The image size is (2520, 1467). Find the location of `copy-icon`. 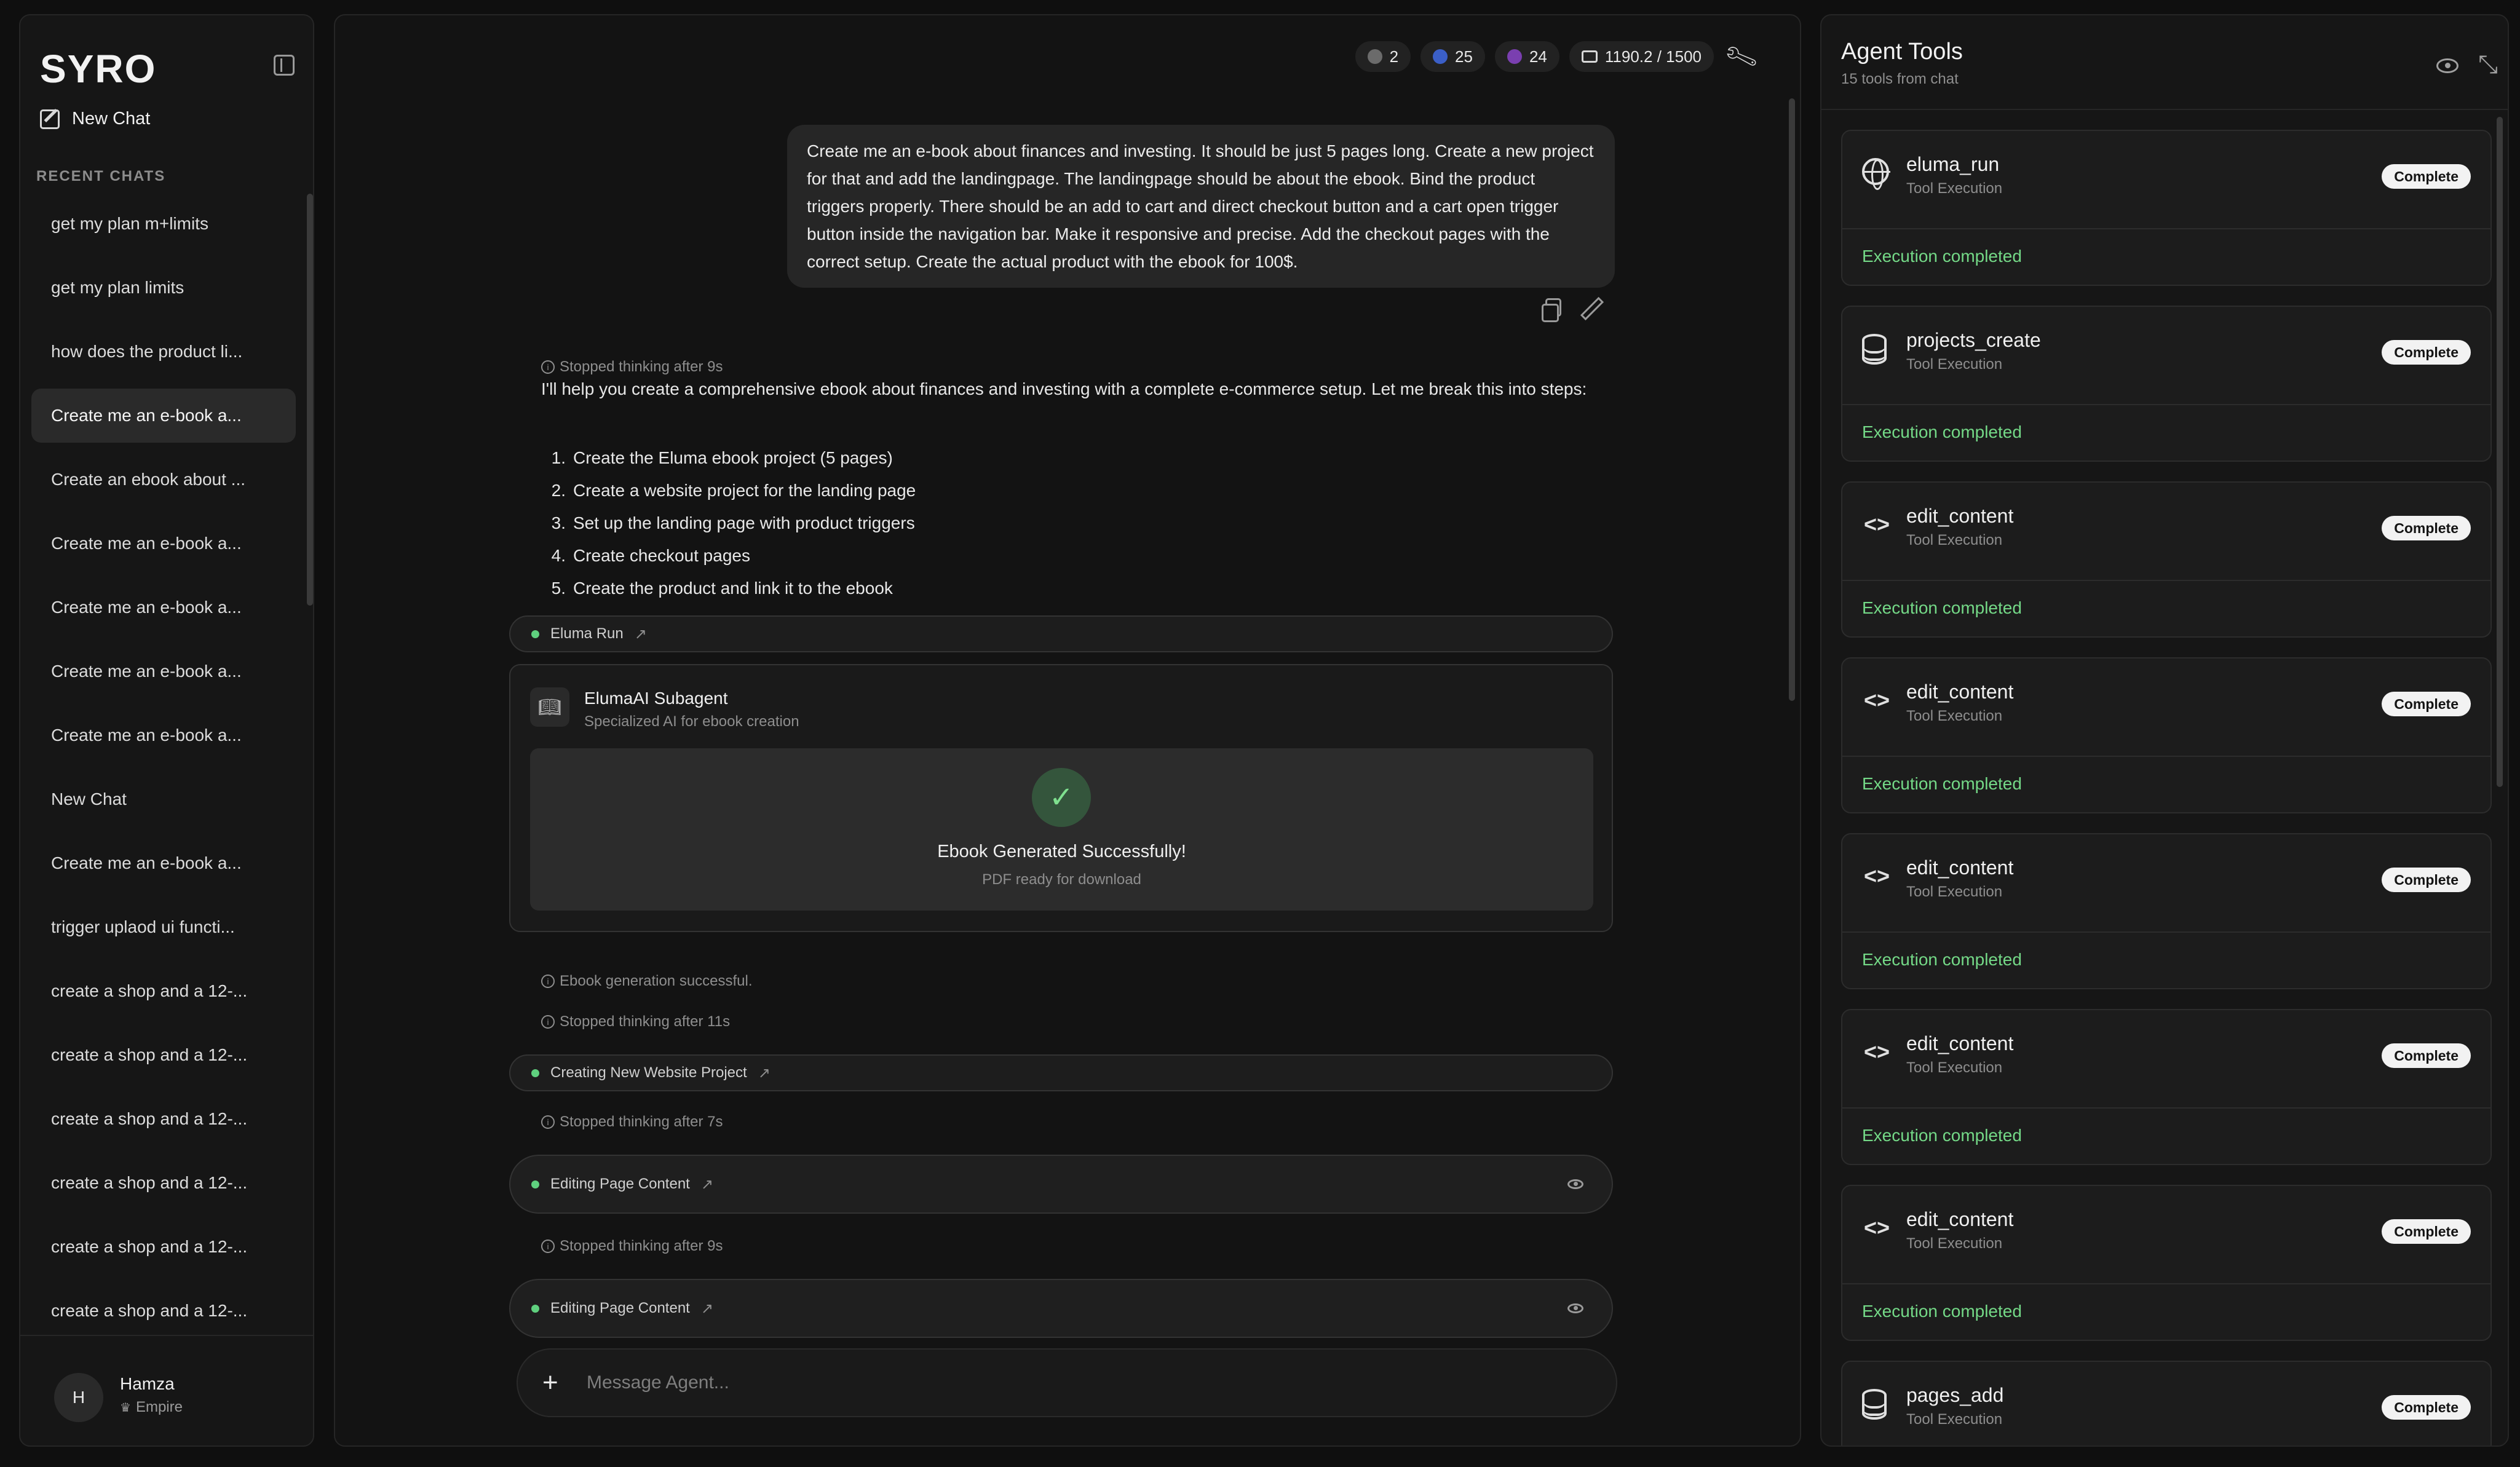

copy-icon is located at coordinates (1551, 310).